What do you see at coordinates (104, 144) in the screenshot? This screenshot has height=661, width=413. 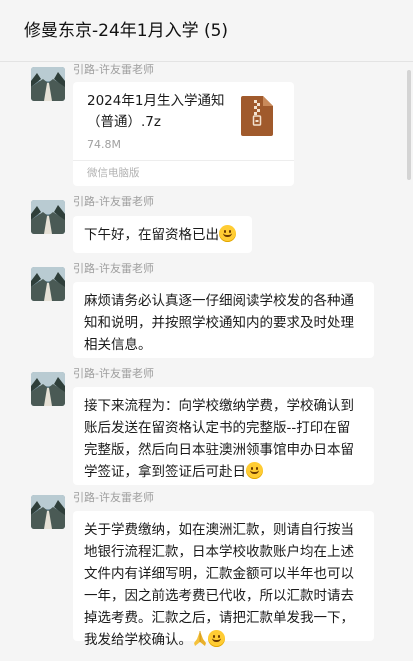 I see `file-size: 74.8M` at bounding box center [104, 144].